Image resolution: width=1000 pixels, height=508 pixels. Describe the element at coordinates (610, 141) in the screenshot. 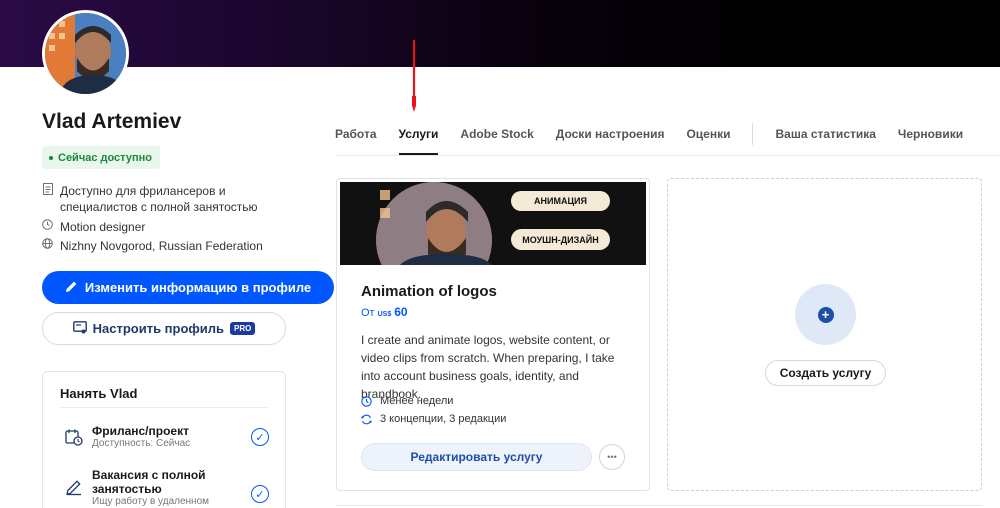

I see `tab-moodboards: Доски настроения` at that location.